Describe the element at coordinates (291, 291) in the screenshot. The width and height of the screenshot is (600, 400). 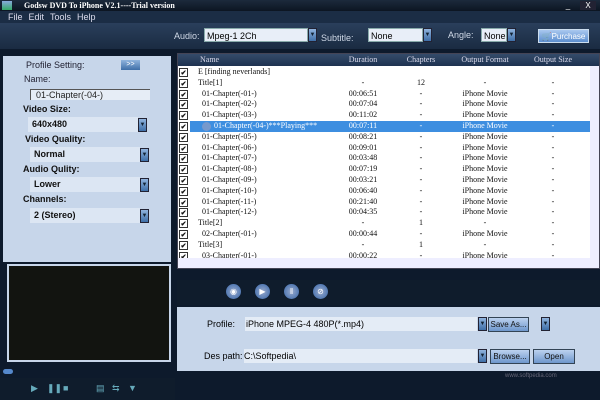
I see `pause-convert-icon: ‖` at that location.